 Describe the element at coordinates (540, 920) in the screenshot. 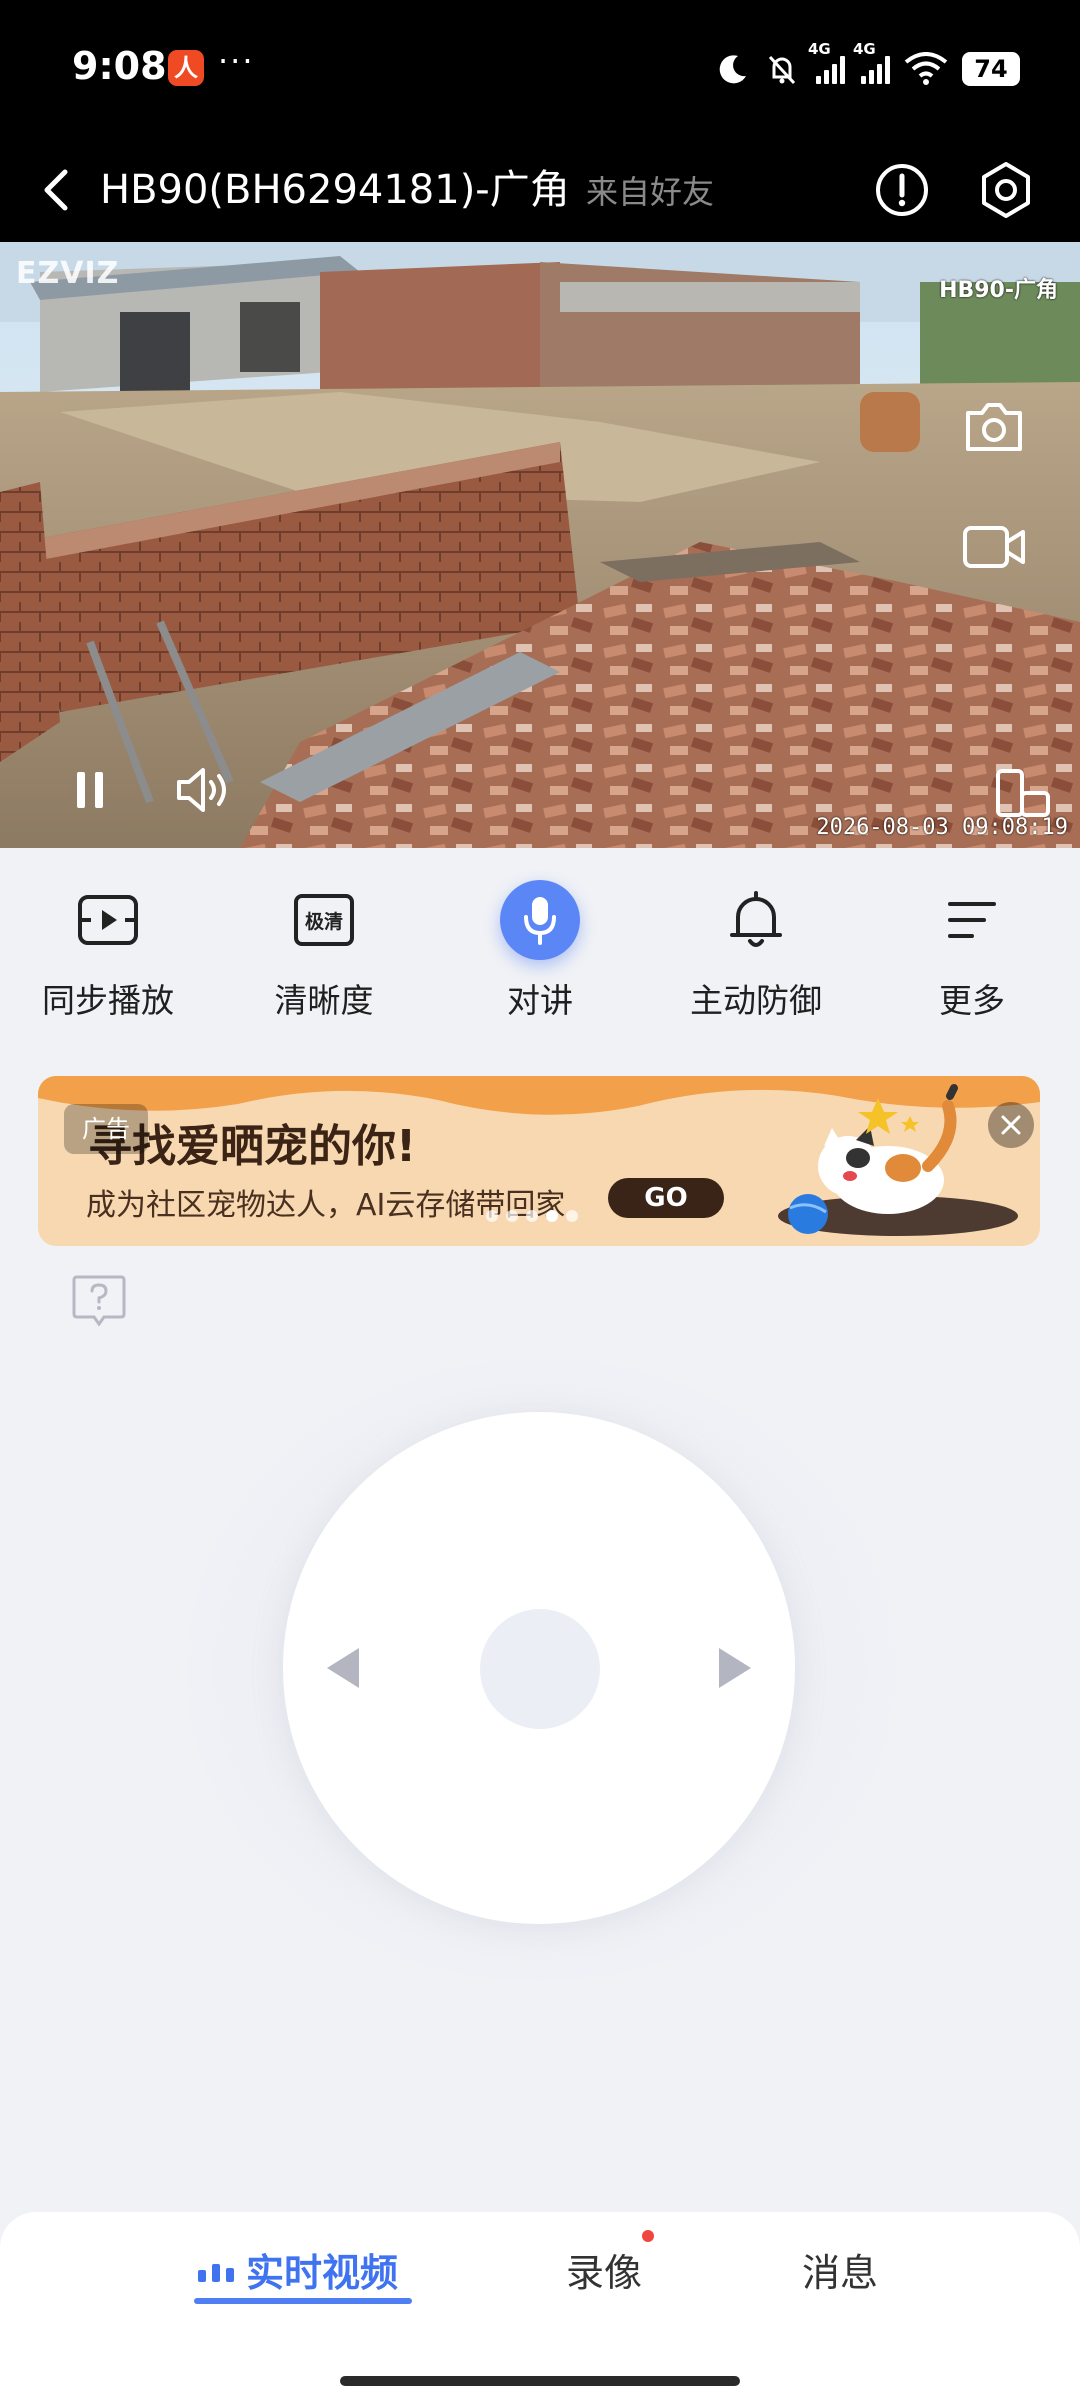

I see `microphone-icon` at that location.